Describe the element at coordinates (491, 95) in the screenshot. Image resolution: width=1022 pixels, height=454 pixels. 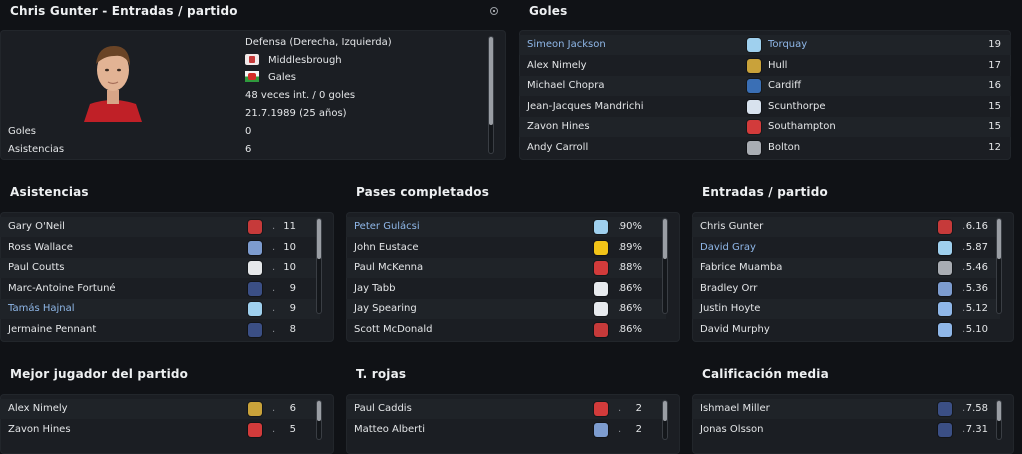
I see `player-card-scrollbar` at that location.